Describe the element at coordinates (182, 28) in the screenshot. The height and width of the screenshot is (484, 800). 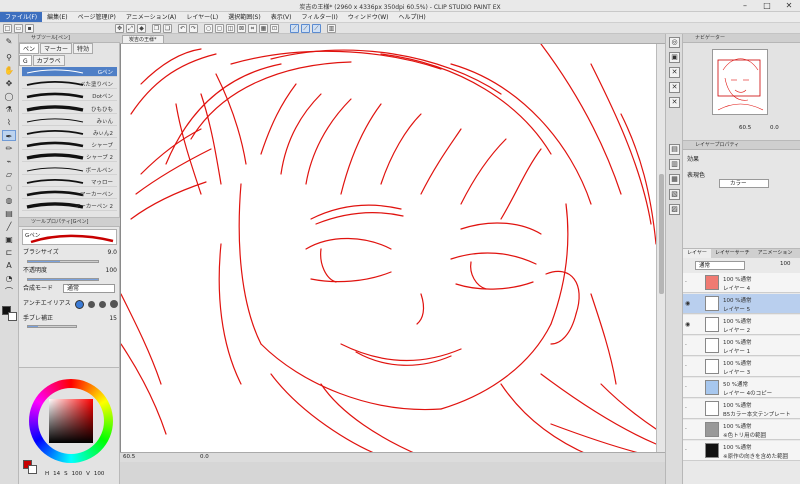
I see `undo-icon: ↶` at that location.